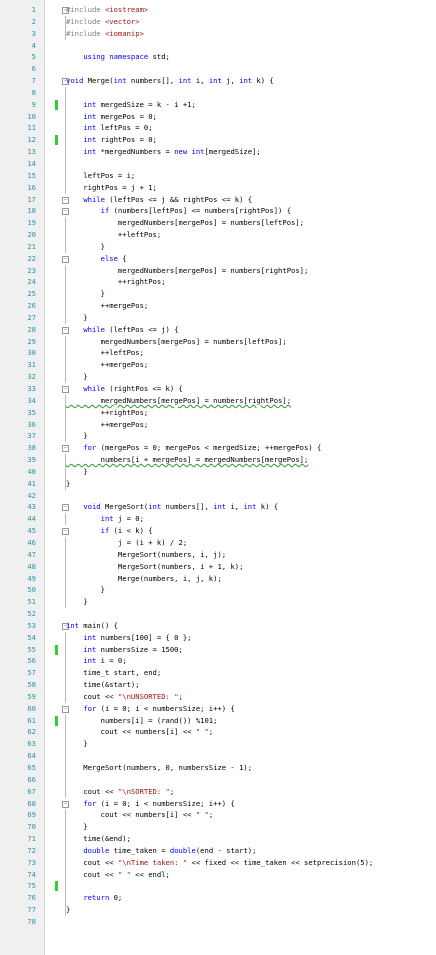 The width and height of the screenshot is (436, 955). I want to click on code-line: 57 time_t start, end;, so click(218, 673).